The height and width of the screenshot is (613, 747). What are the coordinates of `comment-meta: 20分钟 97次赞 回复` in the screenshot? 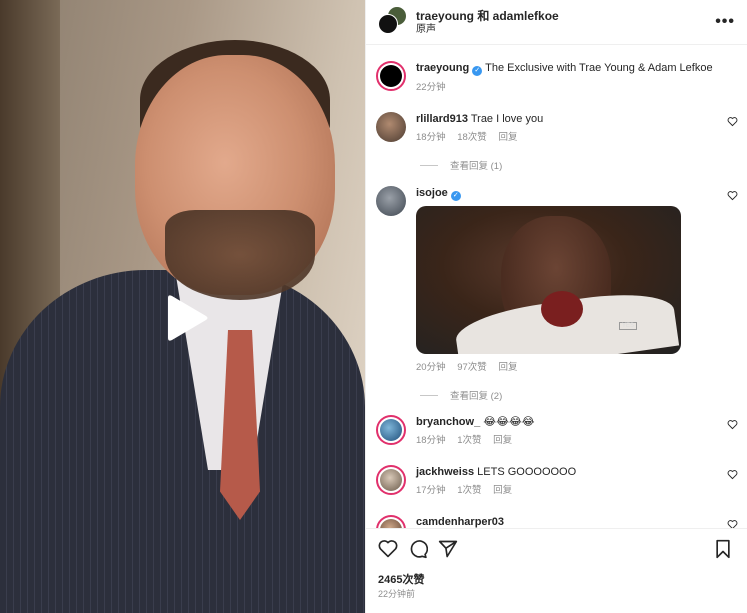 It's located at (577, 368).